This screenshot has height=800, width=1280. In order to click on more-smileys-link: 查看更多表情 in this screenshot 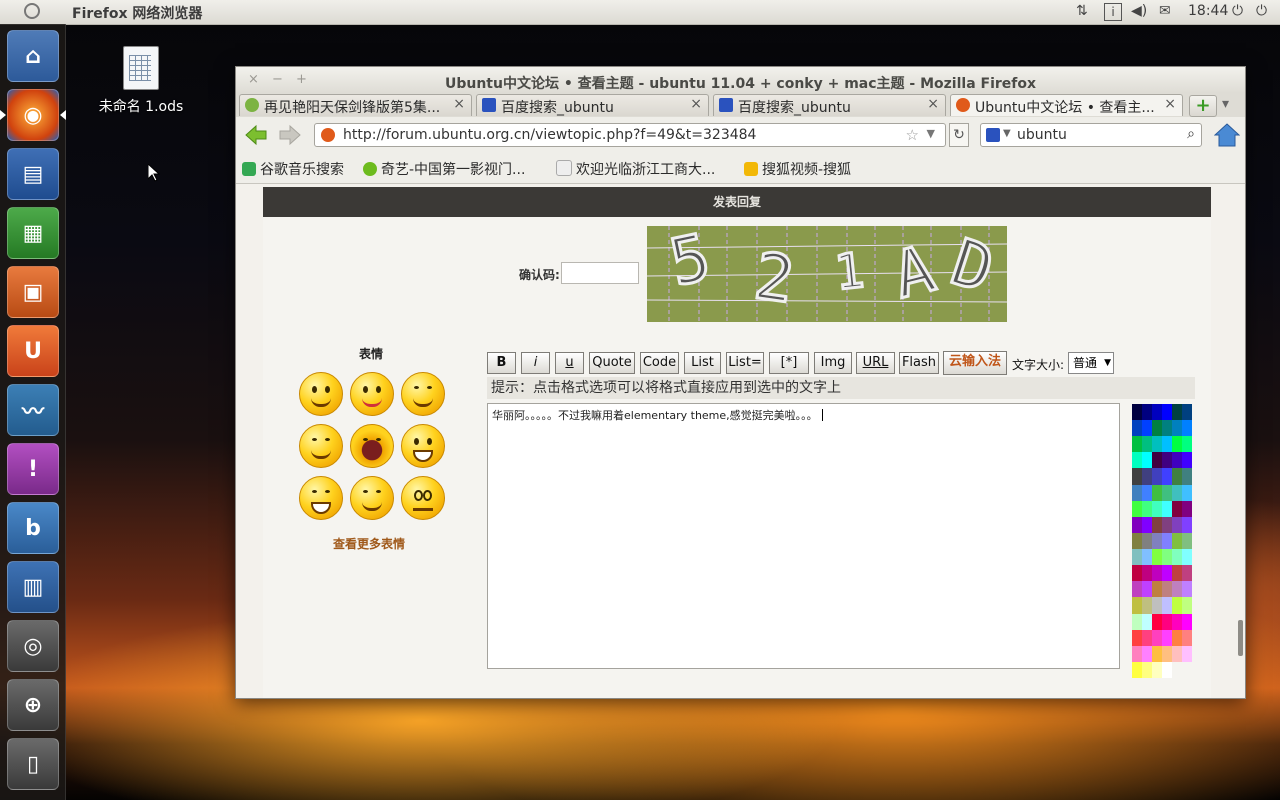, I will do `click(369, 543)`.